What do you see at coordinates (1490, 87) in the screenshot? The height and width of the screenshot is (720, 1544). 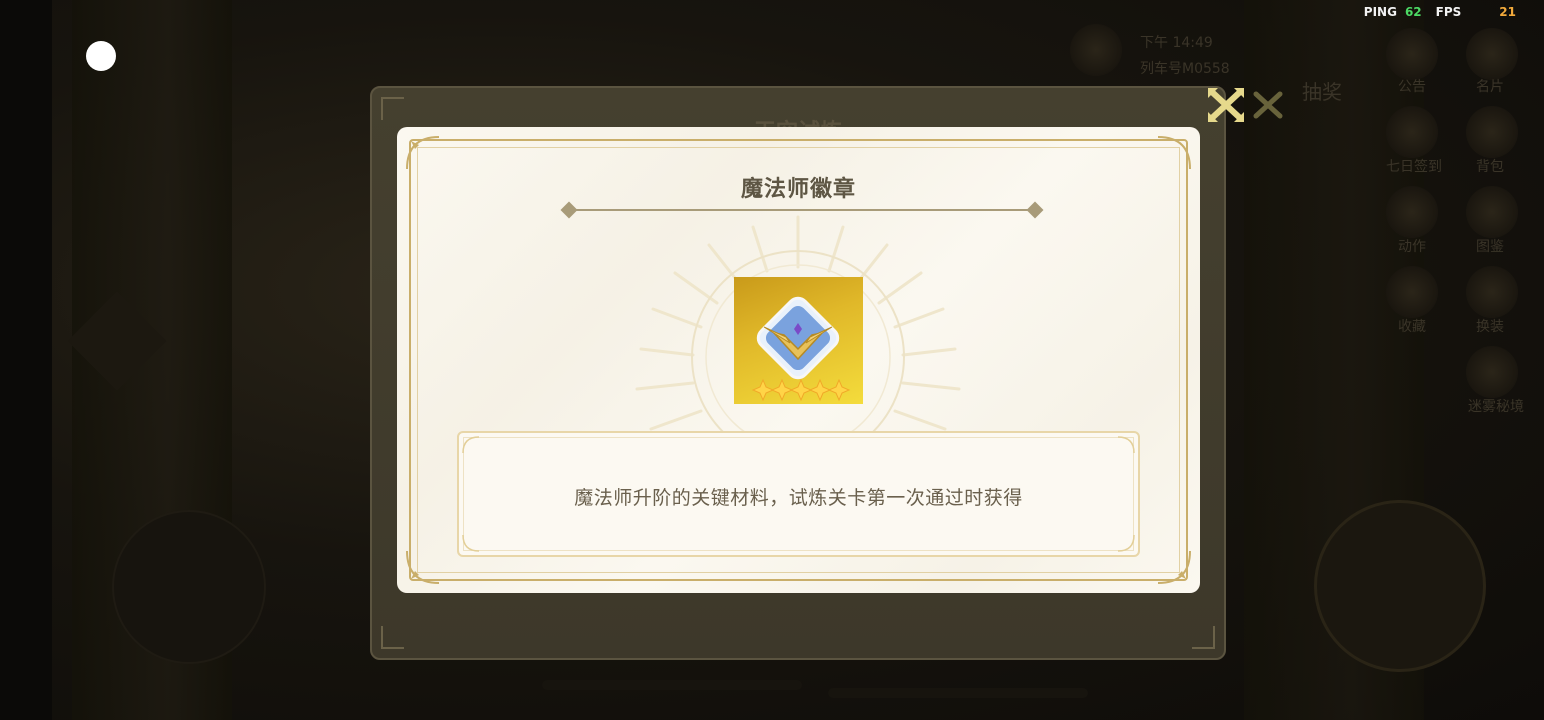 I see `side-menu-item: 名片` at bounding box center [1490, 87].